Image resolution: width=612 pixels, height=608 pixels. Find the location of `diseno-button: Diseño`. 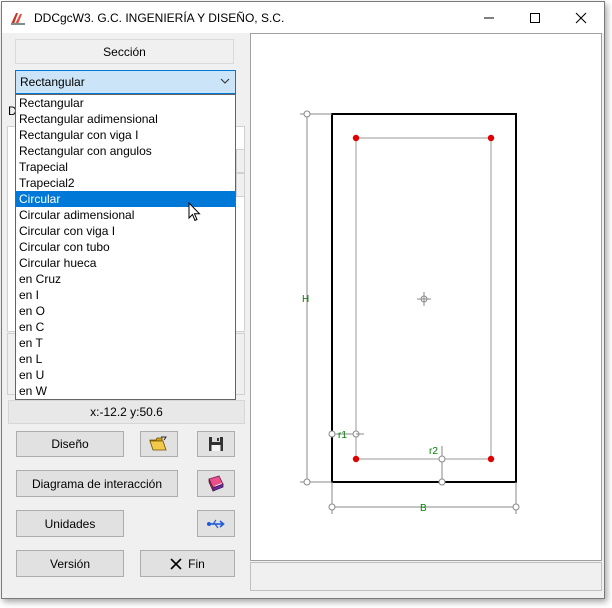

diseno-button: Diseño is located at coordinates (70, 444).